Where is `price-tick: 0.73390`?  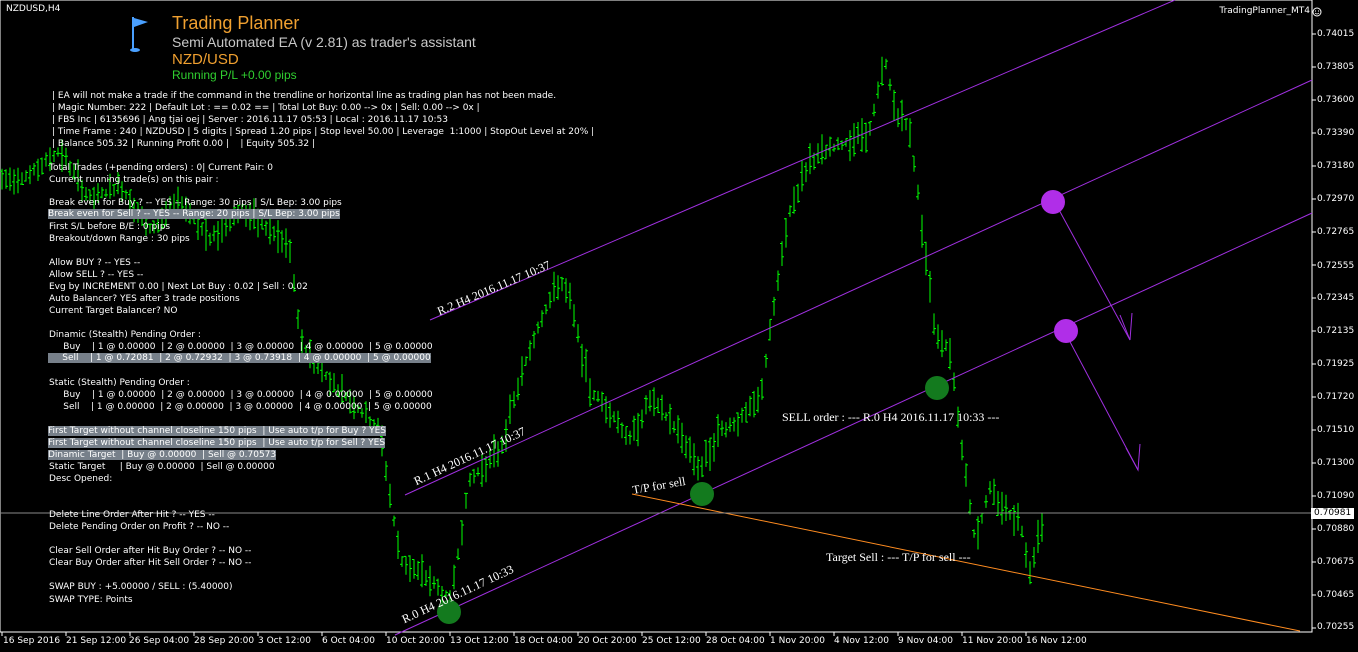
price-tick: 0.73390 is located at coordinates (1336, 133).